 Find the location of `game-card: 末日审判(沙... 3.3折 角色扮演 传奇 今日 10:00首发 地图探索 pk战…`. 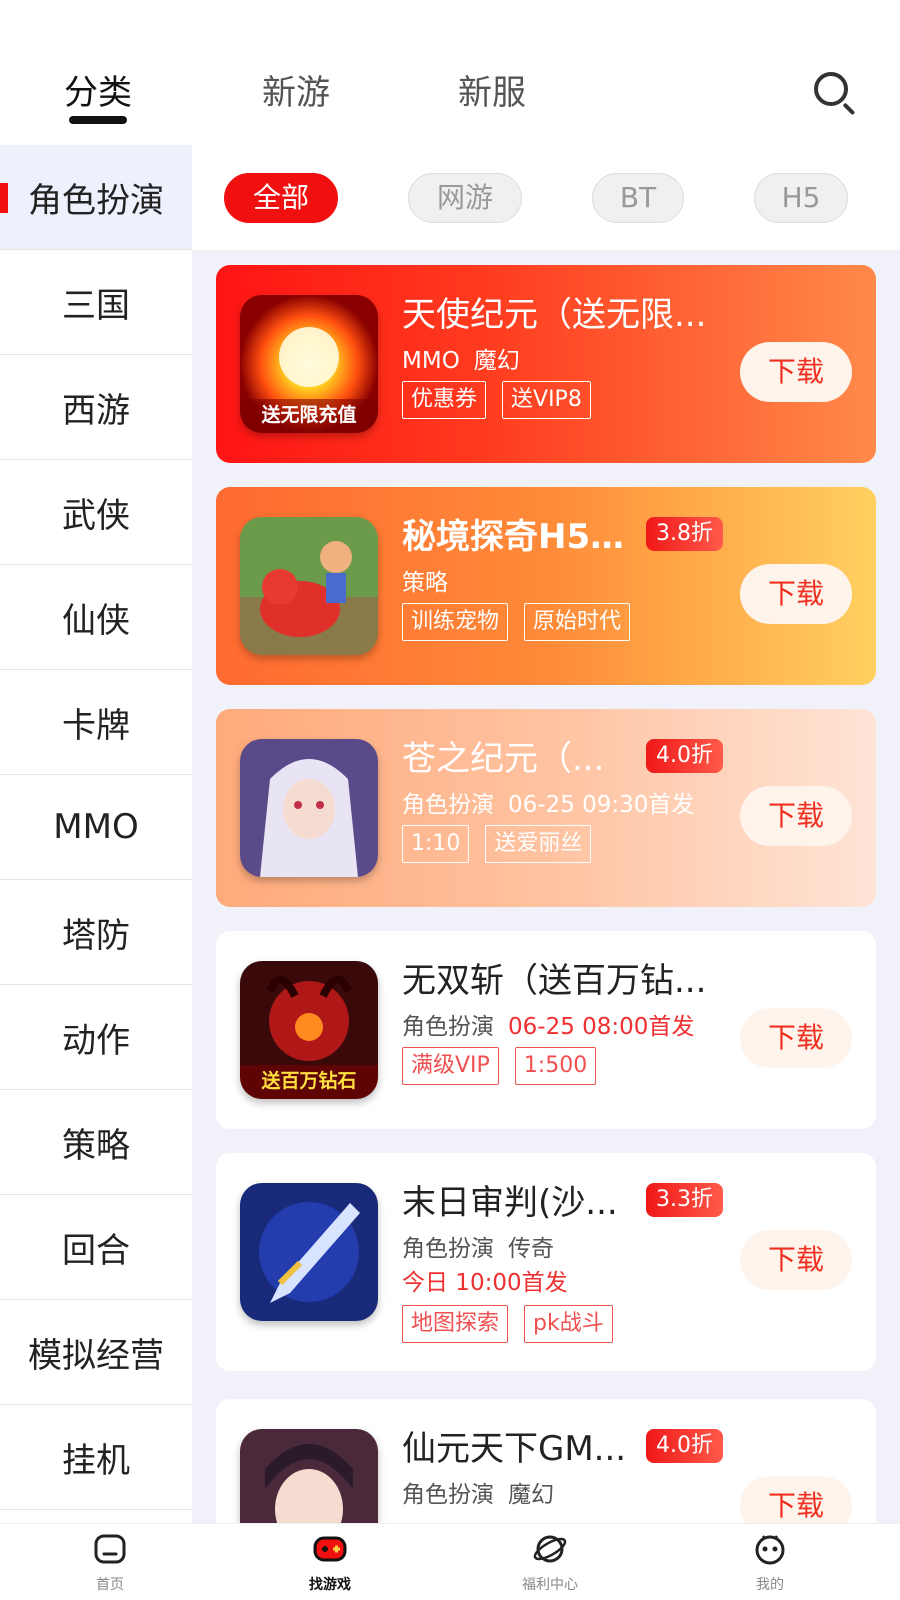

game-card: 末日审判(沙... 3.3折 角色扮演 传奇 今日 10:00首发 地图探索 pk战… is located at coordinates (546, 1262).